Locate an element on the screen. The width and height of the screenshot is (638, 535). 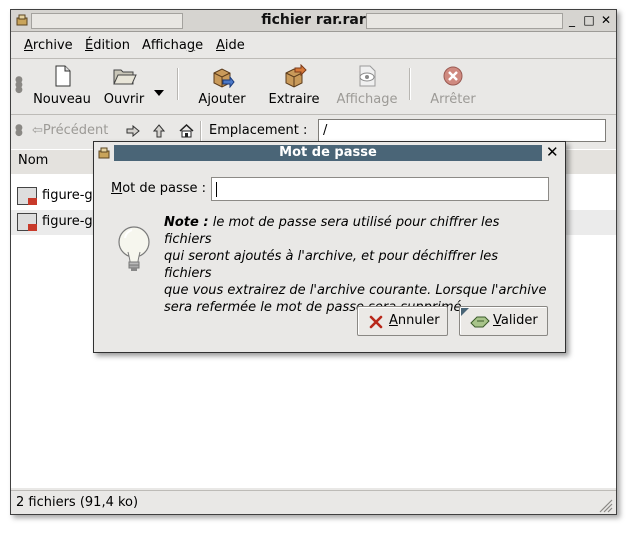
extraire-button: Extraire is located at coordinates (294, 86).